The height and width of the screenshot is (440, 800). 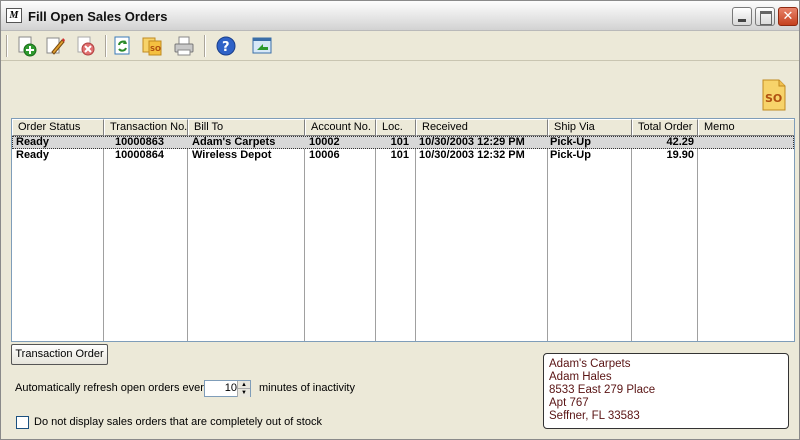 What do you see at coordinates (472, 155) in the screenshot?
I see `cell-received: 10/30/2003 12:32 PM` at bounding box center [472, 155].